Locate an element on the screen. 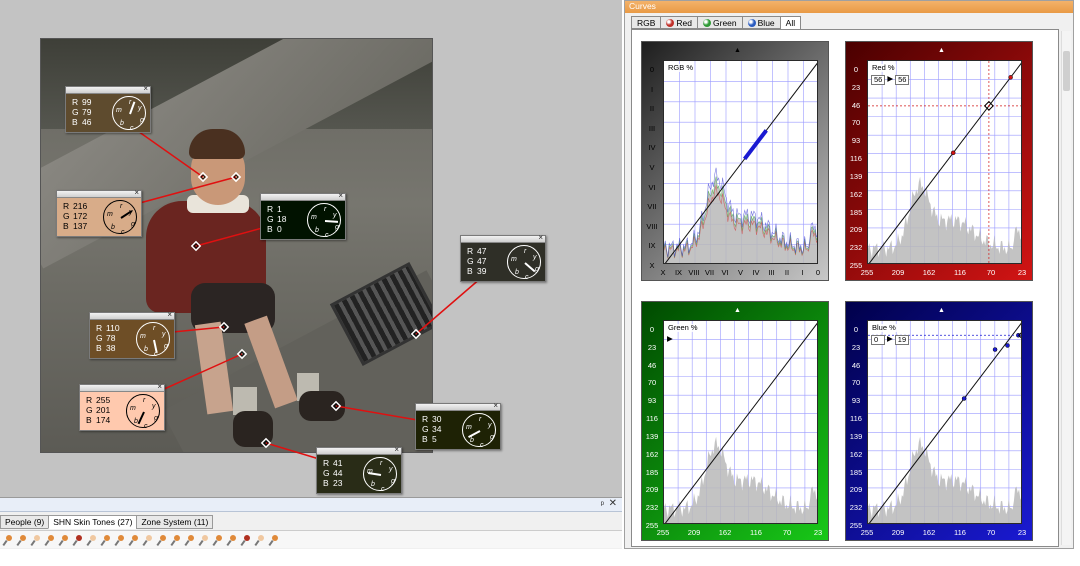 This screenshot has height=566, width=1080. color-probe: × R 110 G 78 B 38 r y g c b m is located at coordinates (132, 334).